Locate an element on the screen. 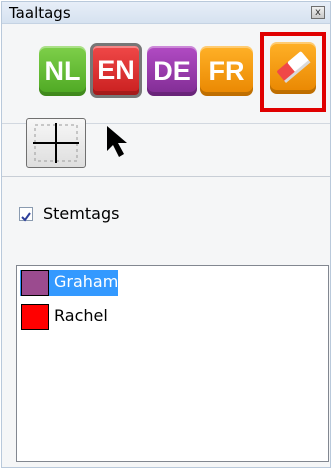  eraser-highlight is located at coordinates (293, 72).